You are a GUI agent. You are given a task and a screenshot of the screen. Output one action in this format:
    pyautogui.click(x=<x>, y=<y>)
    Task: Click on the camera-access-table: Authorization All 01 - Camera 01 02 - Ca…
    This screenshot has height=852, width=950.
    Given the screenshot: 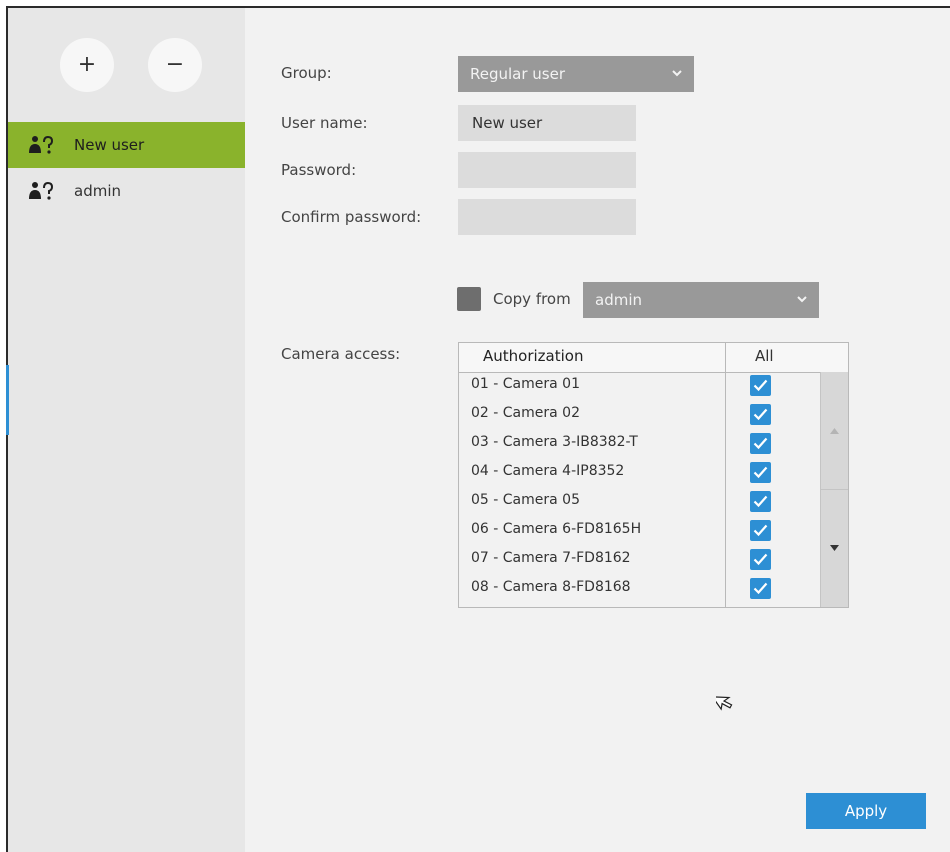 What is the action you would take?
    pyautogui.click(x=653, y=475)
    